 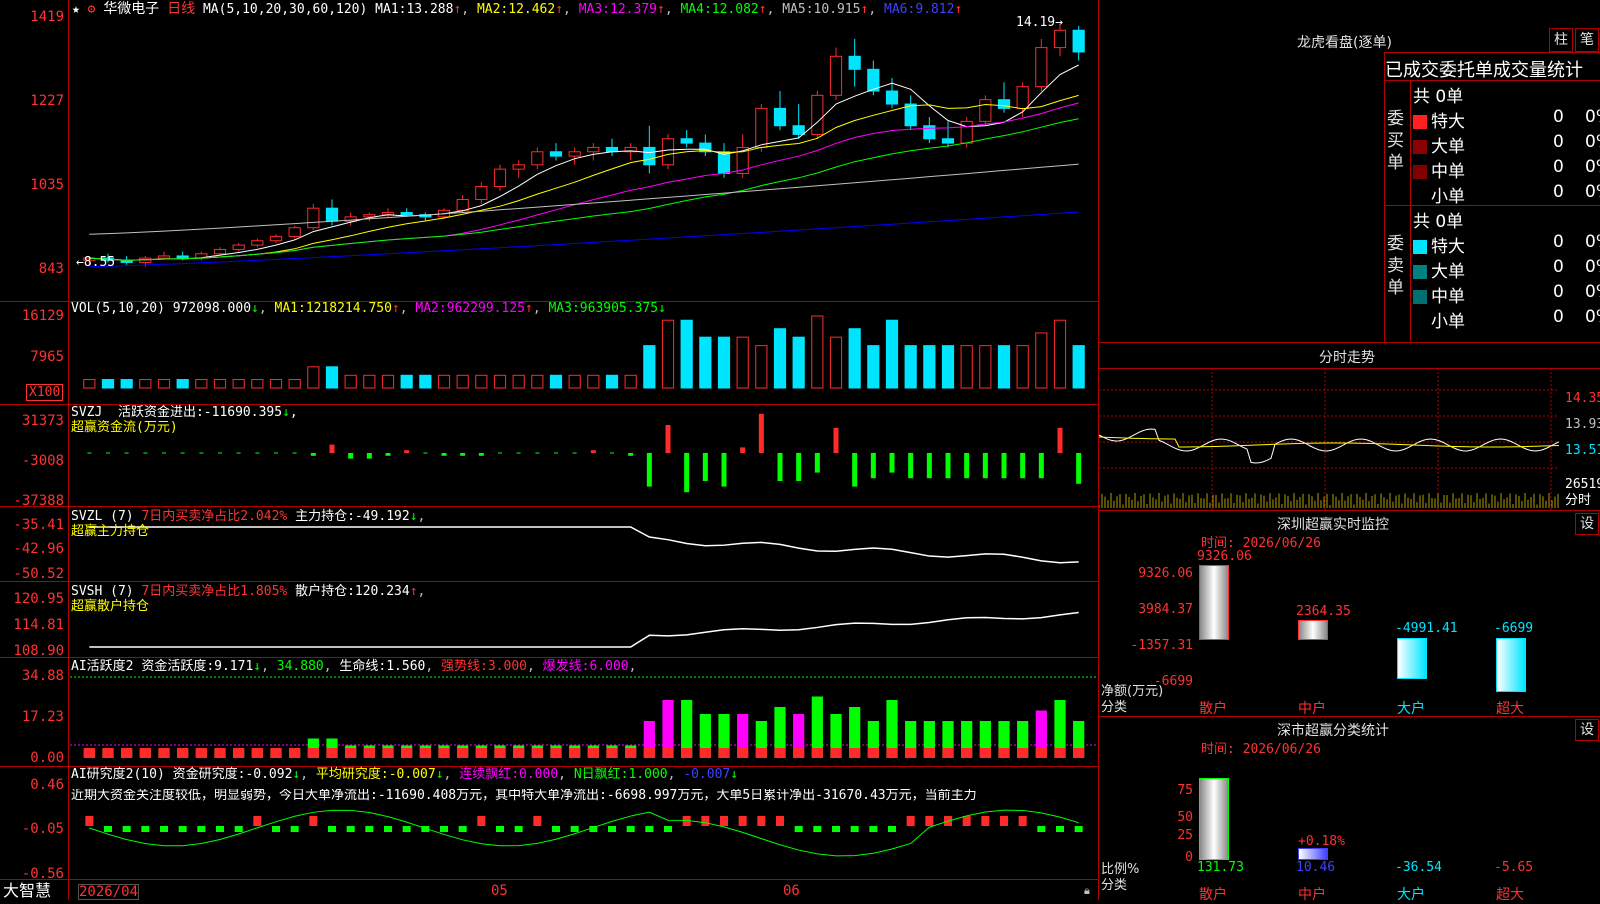 I want to click on category-label: 大户, so click(x=1411, y=895).